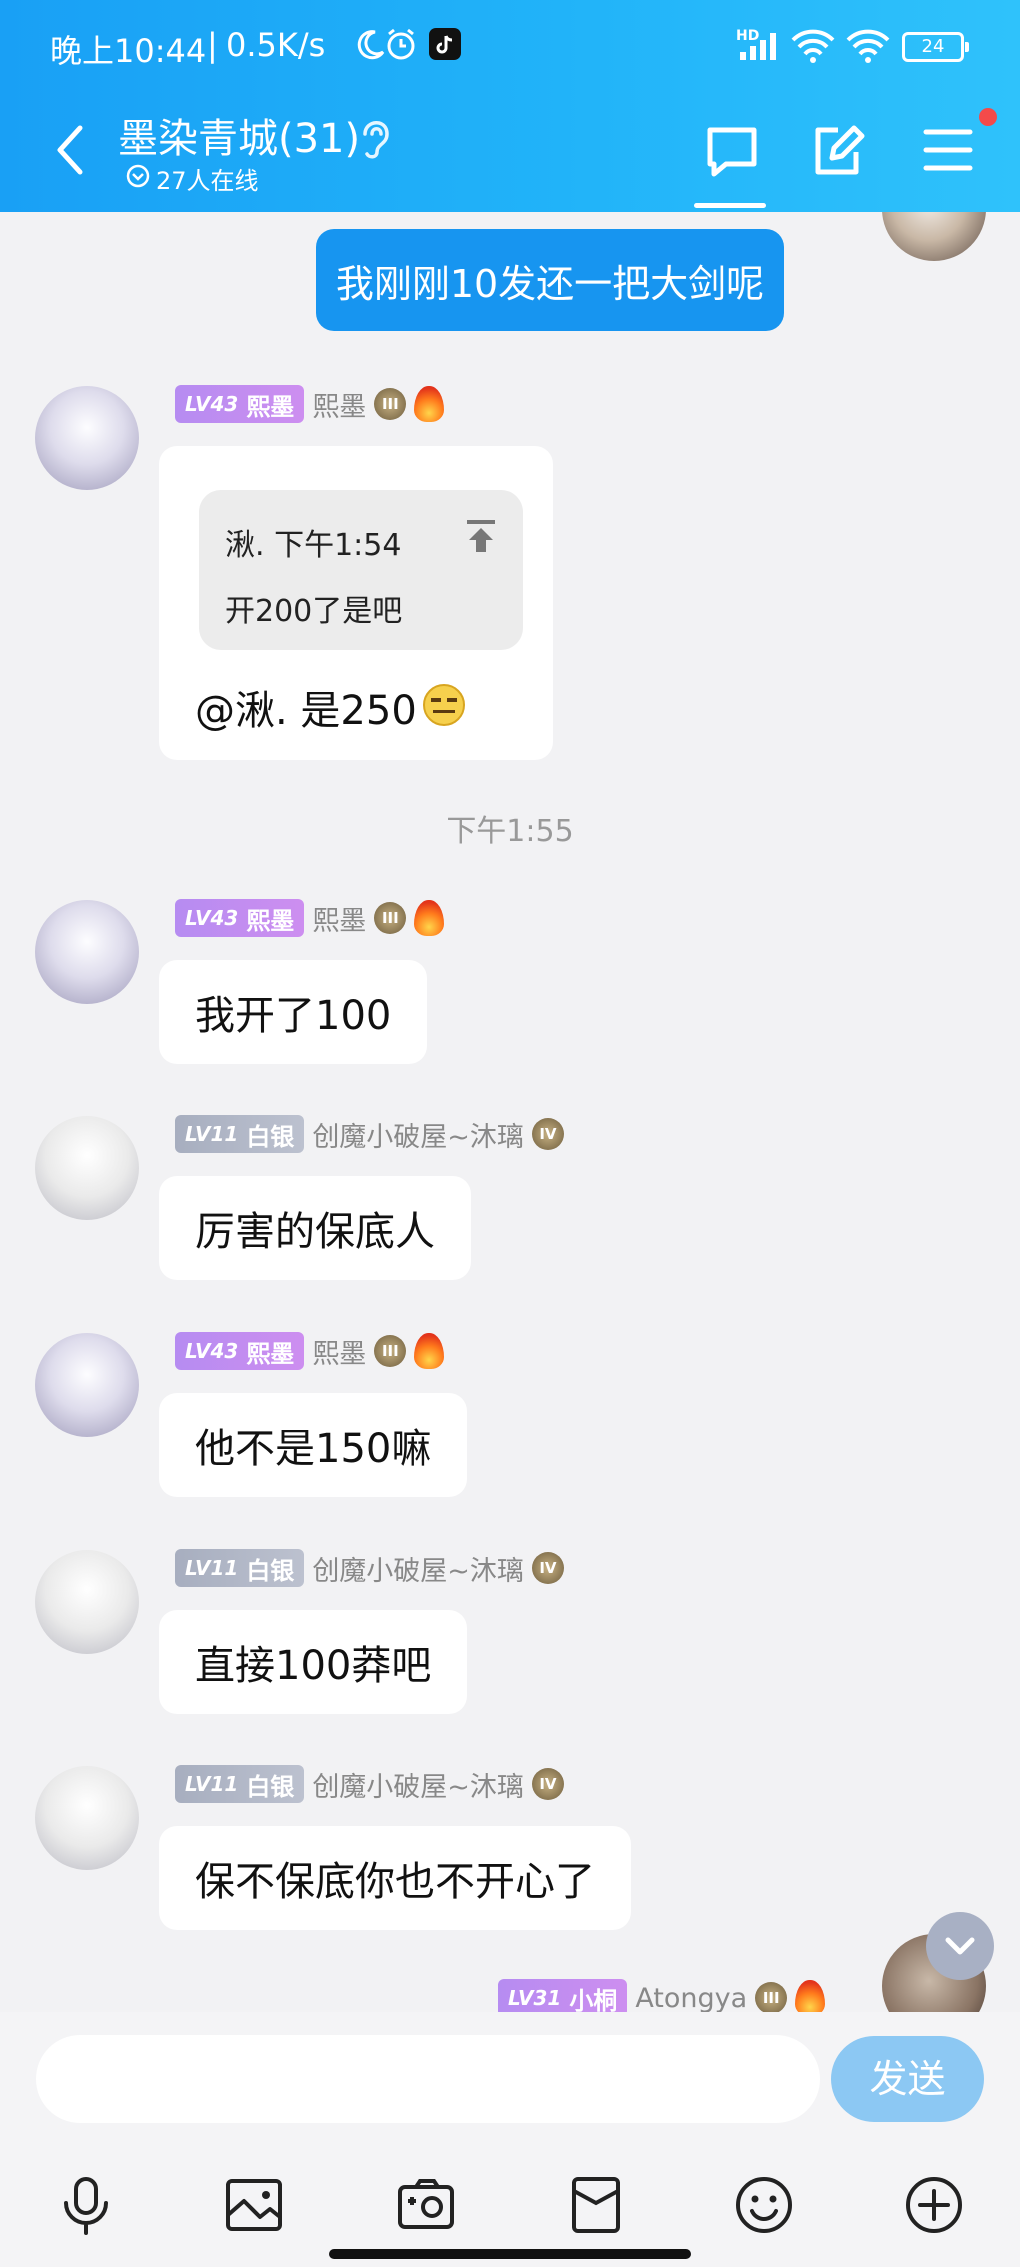  What do you see at coordinates (401, 44) in the screenshot?
I see `alarm-icon` at bounding box center [401, 44].